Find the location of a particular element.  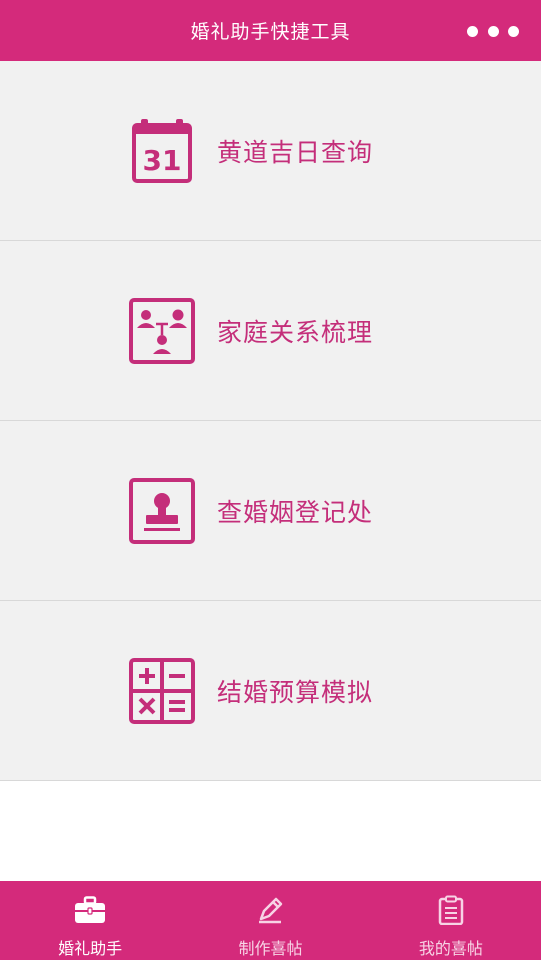

menu-item-label: 黄道吉日查询 is located at coordinates (295, 152).